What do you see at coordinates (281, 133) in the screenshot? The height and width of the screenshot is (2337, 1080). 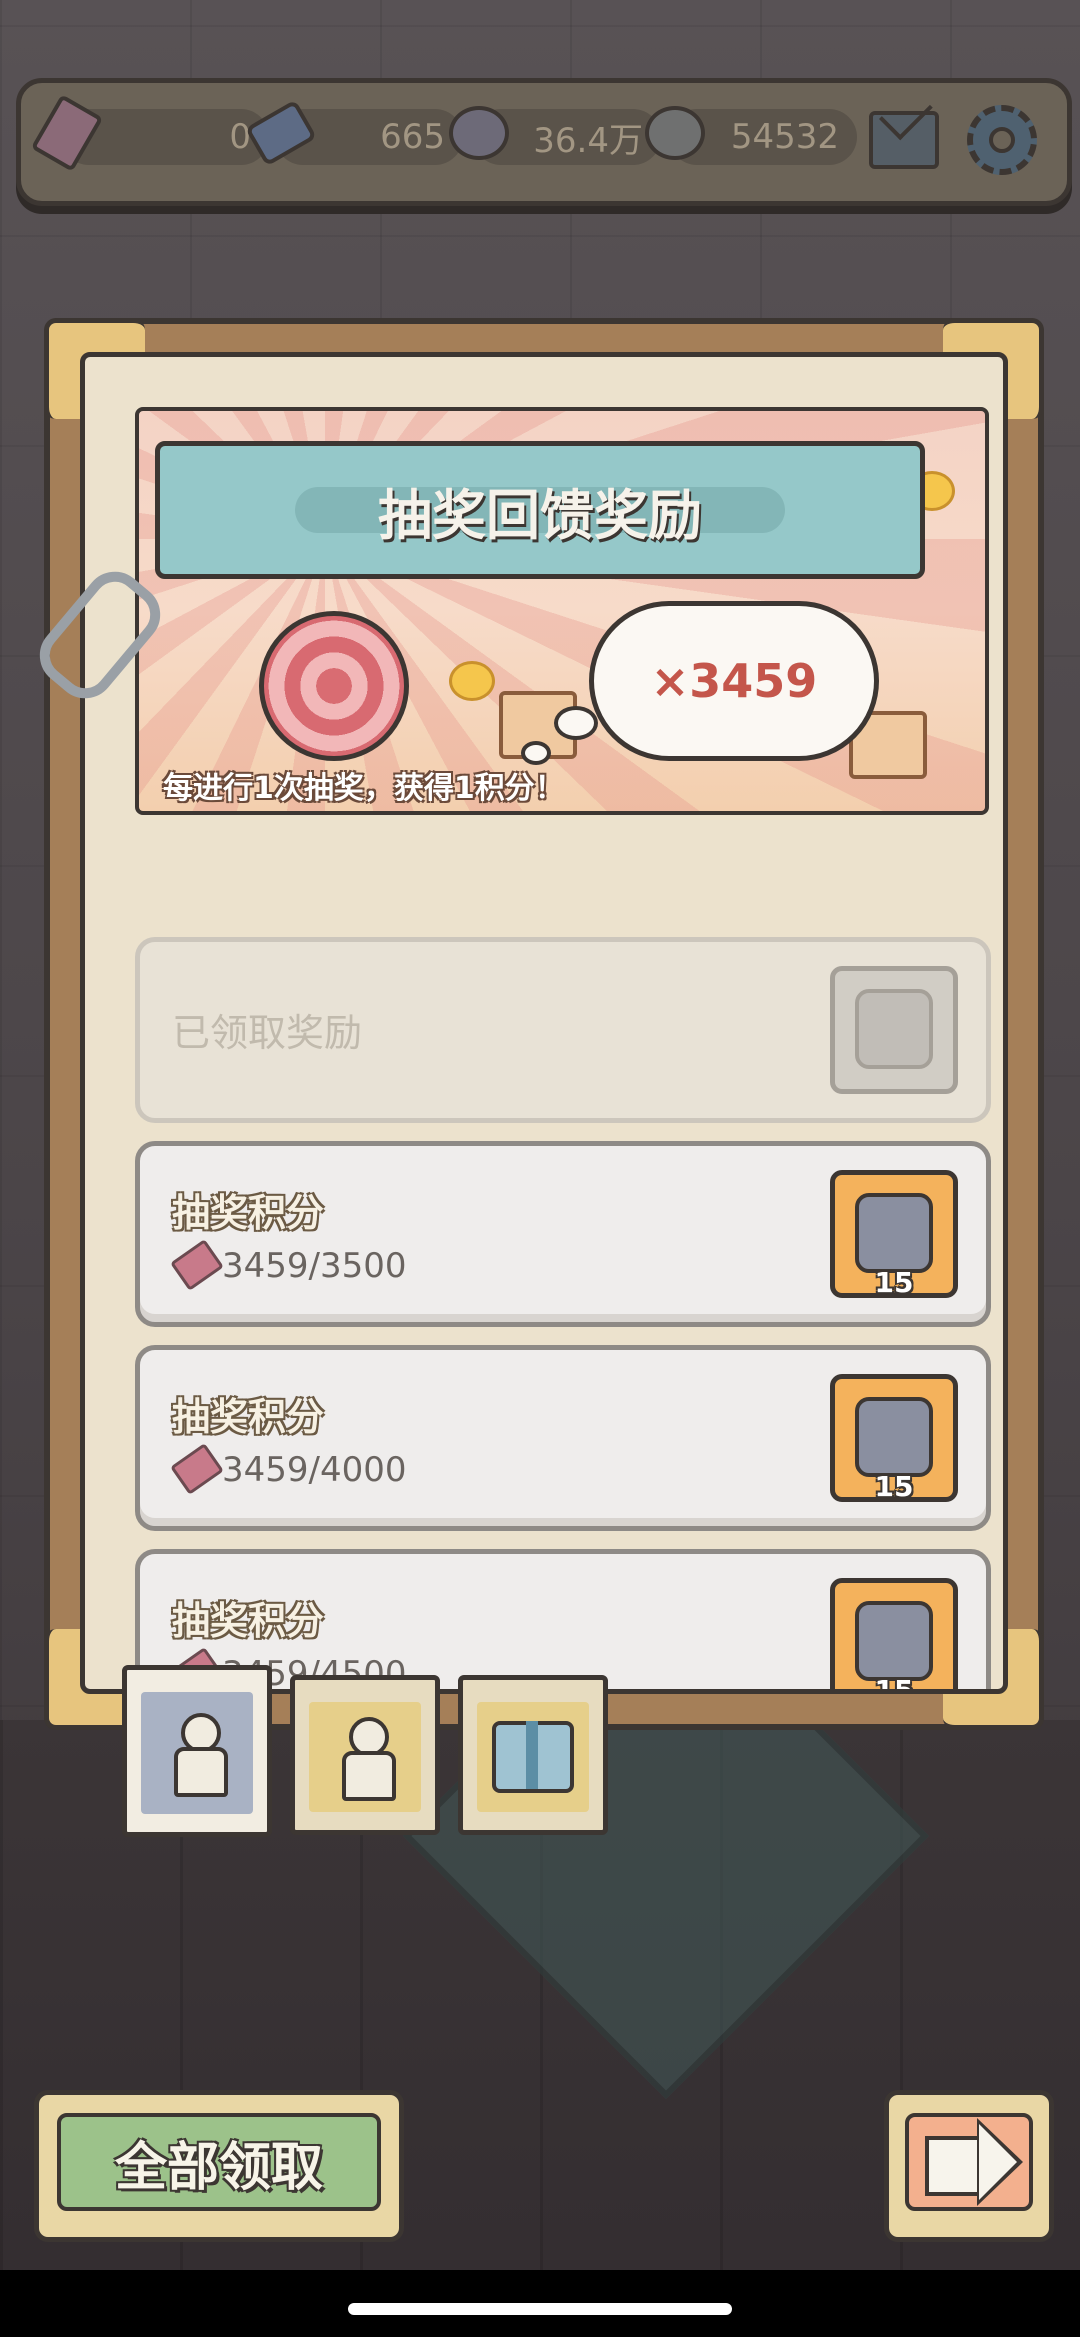 I see `gem-icon` at bounding box center [281, 133].